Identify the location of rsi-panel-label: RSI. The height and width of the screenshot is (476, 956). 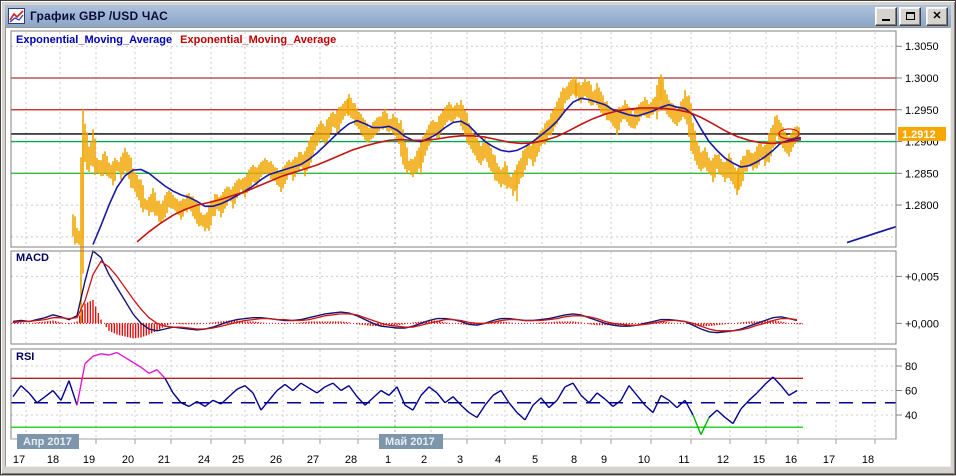
(25, 357).